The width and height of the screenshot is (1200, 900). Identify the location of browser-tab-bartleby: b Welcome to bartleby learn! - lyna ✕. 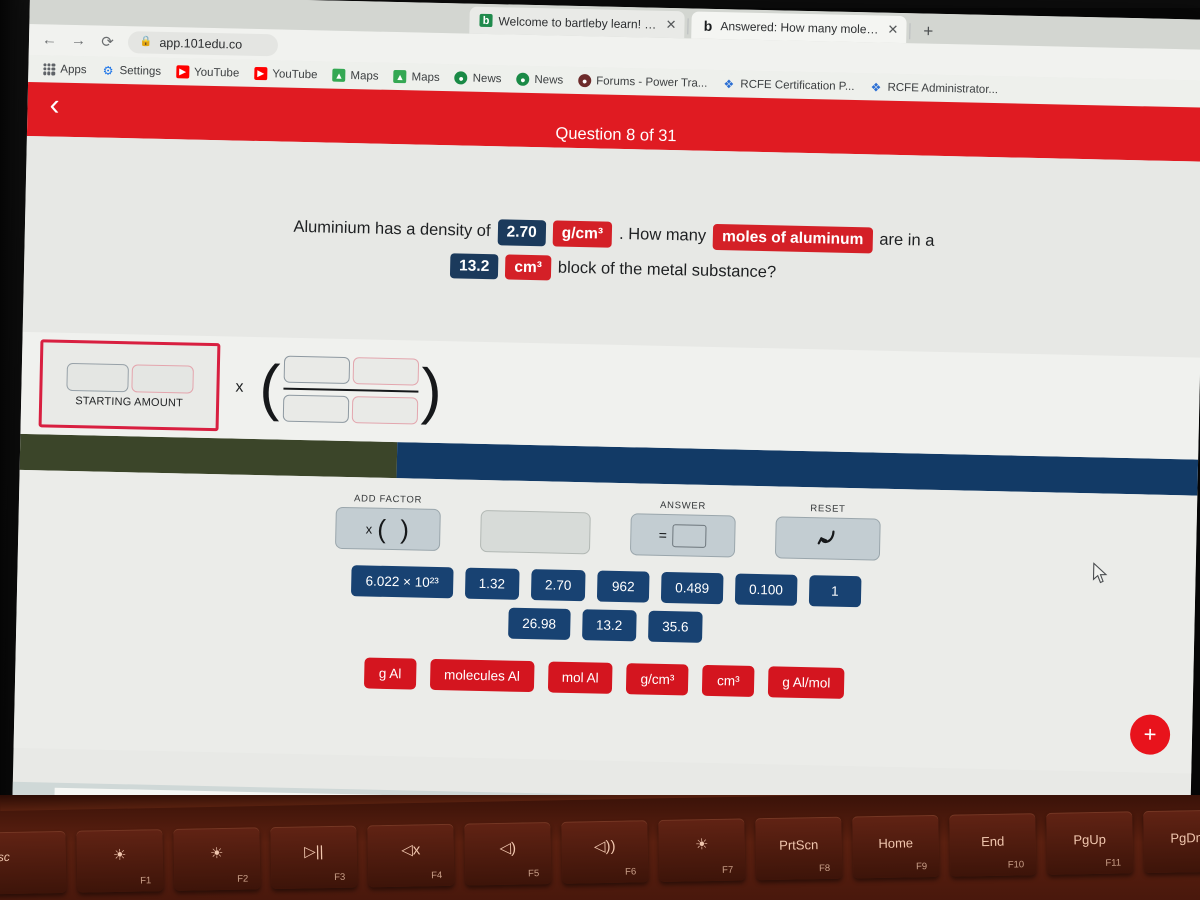
(577, 22).